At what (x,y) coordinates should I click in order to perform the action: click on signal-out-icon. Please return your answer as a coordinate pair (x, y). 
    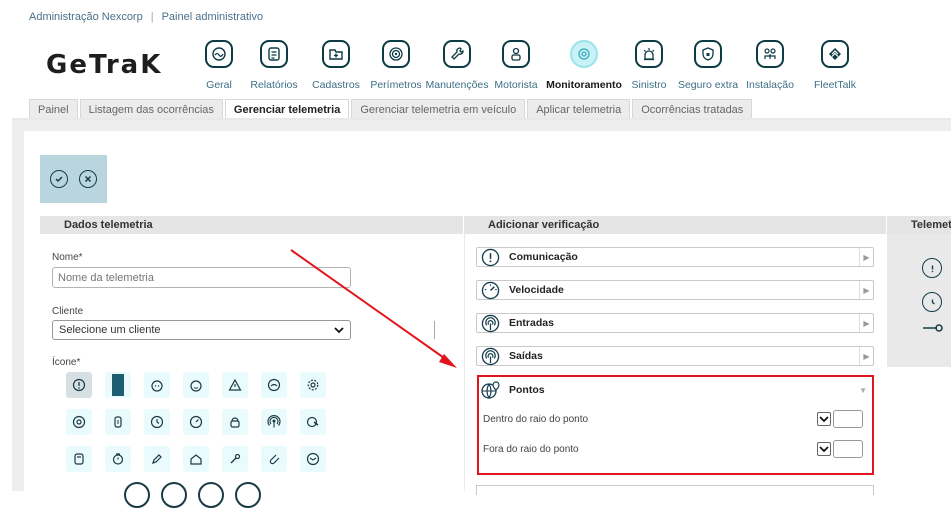
    Looking at the image, I should click on (490, 356).